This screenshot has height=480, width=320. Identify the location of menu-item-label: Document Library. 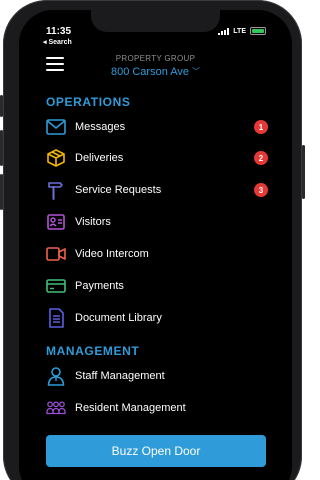
(118, 318).